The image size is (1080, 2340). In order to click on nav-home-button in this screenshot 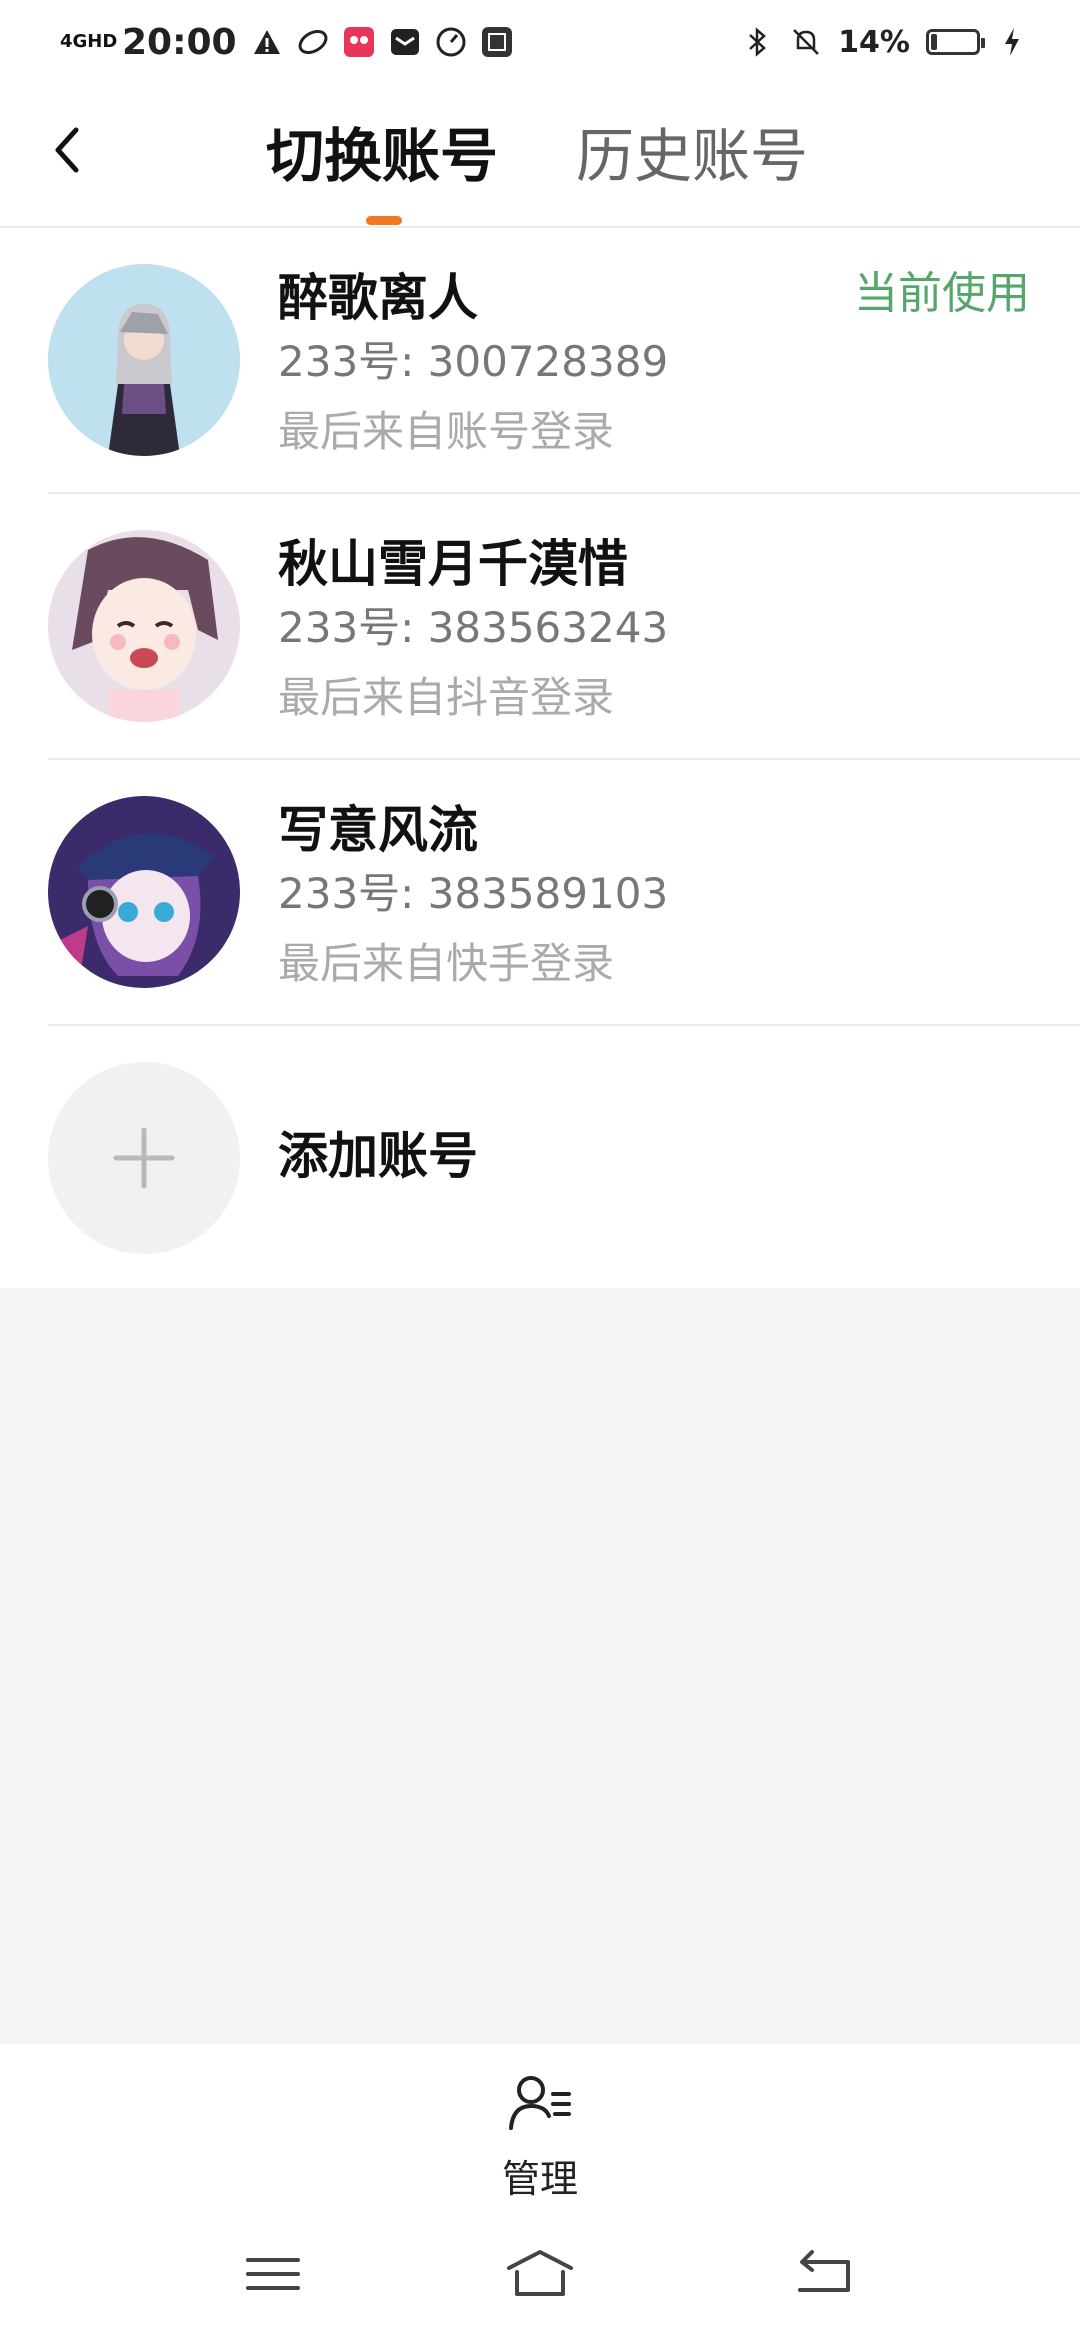, I will do `click(540, 2274)`.